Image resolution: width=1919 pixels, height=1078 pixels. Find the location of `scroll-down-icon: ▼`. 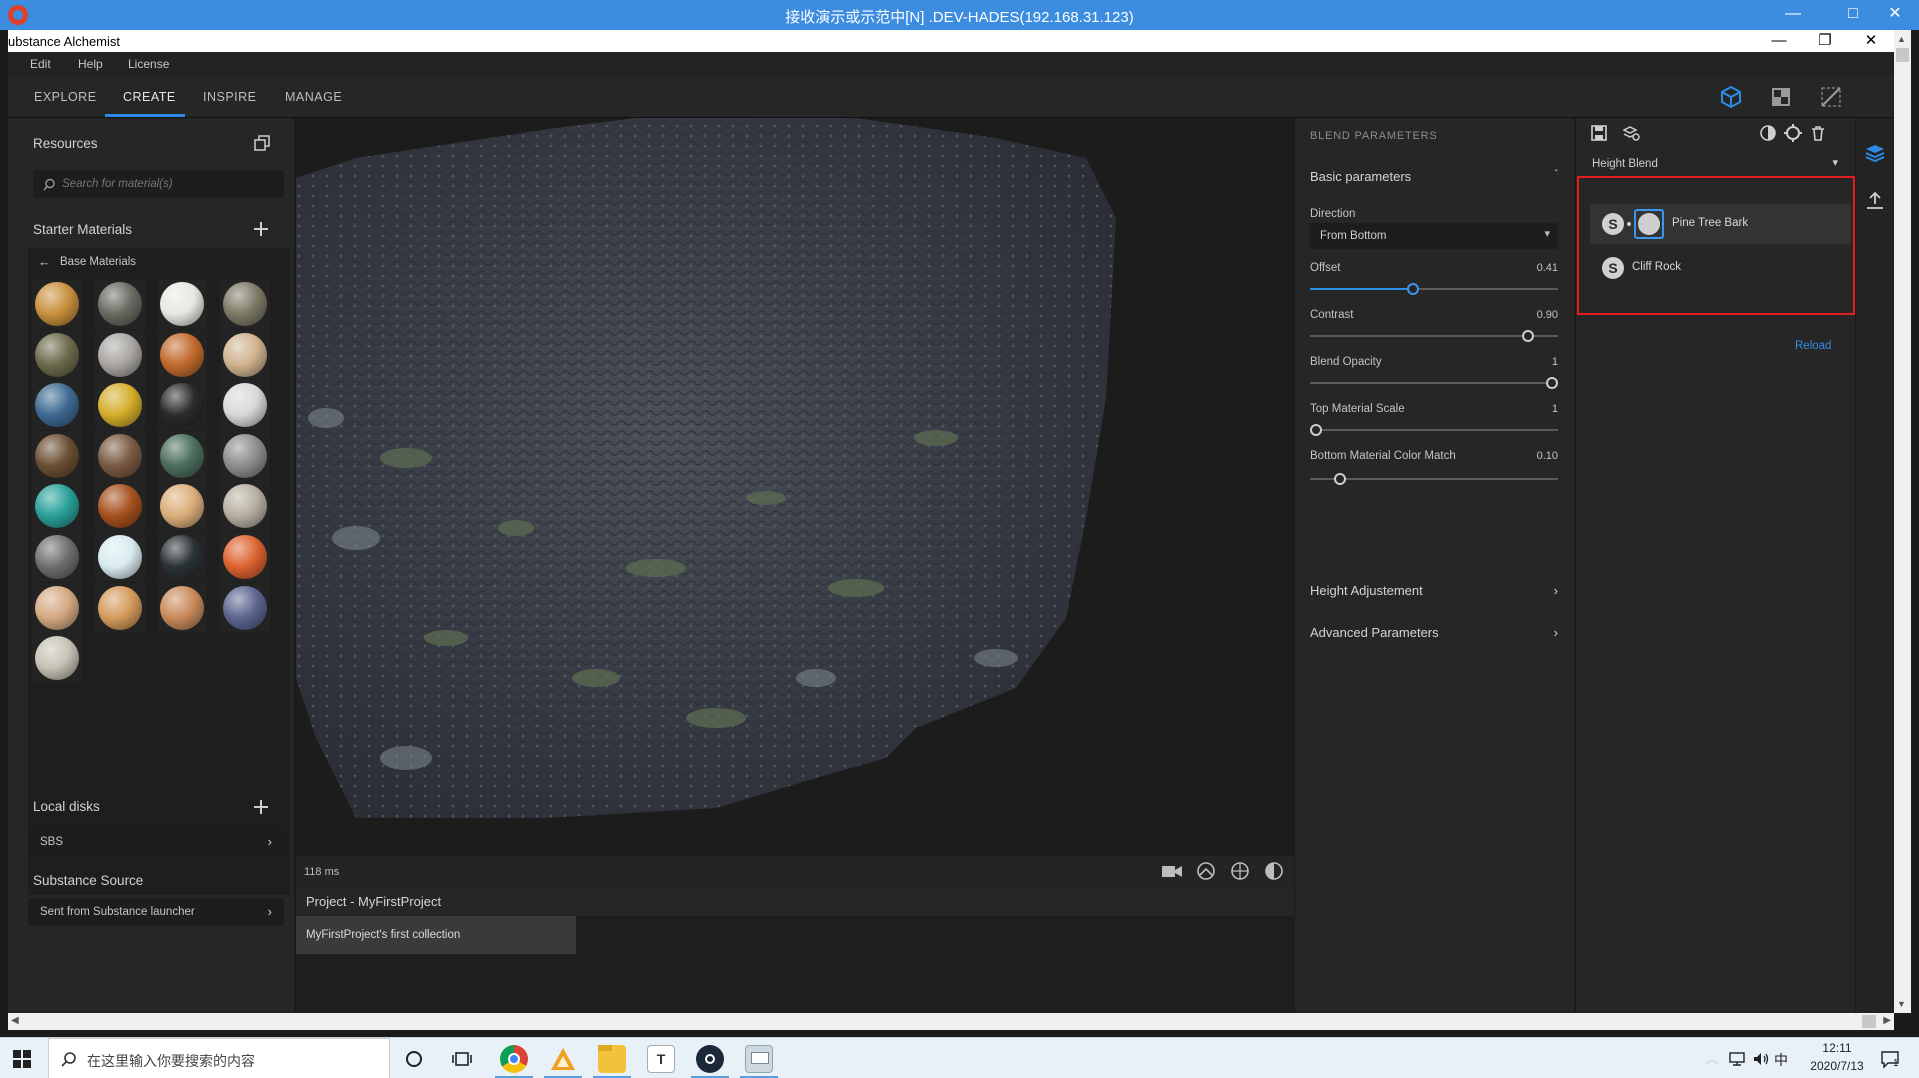

scroll-down-icon: ▼ is located at coordinates (1901, 1004).